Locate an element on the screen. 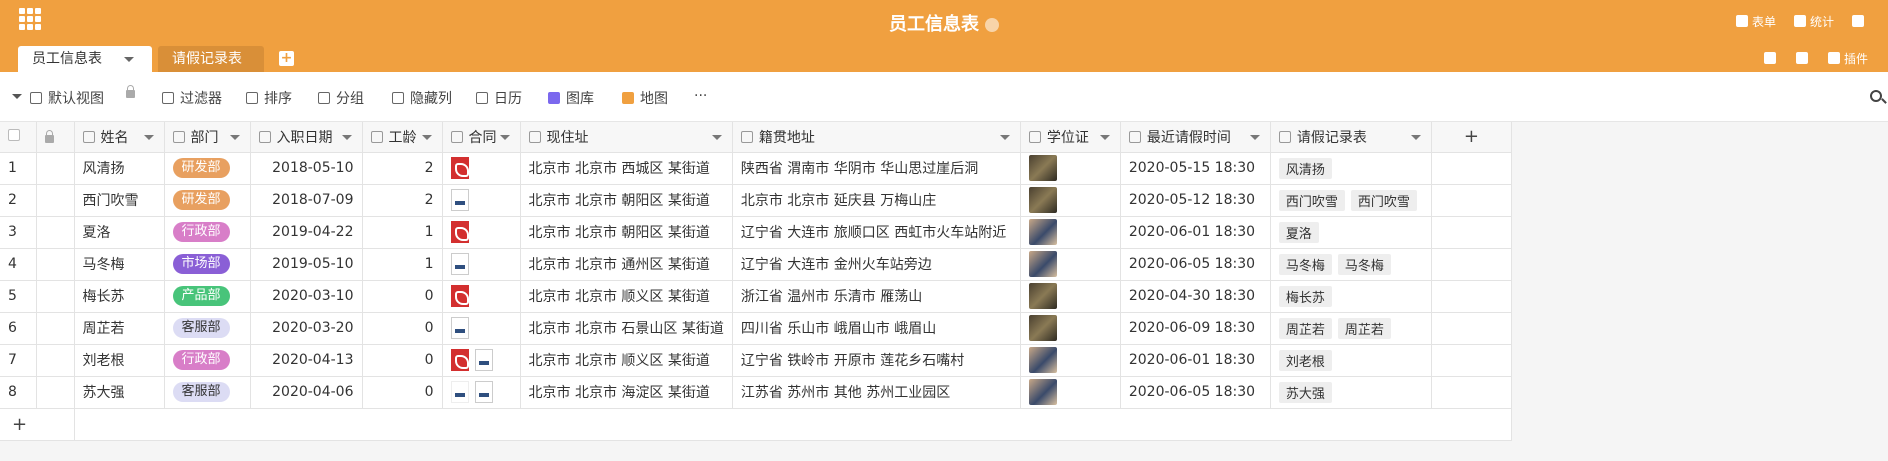 Image resolution: width=1888 pixels, height=461 pixels. leave-records-cell: 夏洛 is located at coordinates (1351, 232).